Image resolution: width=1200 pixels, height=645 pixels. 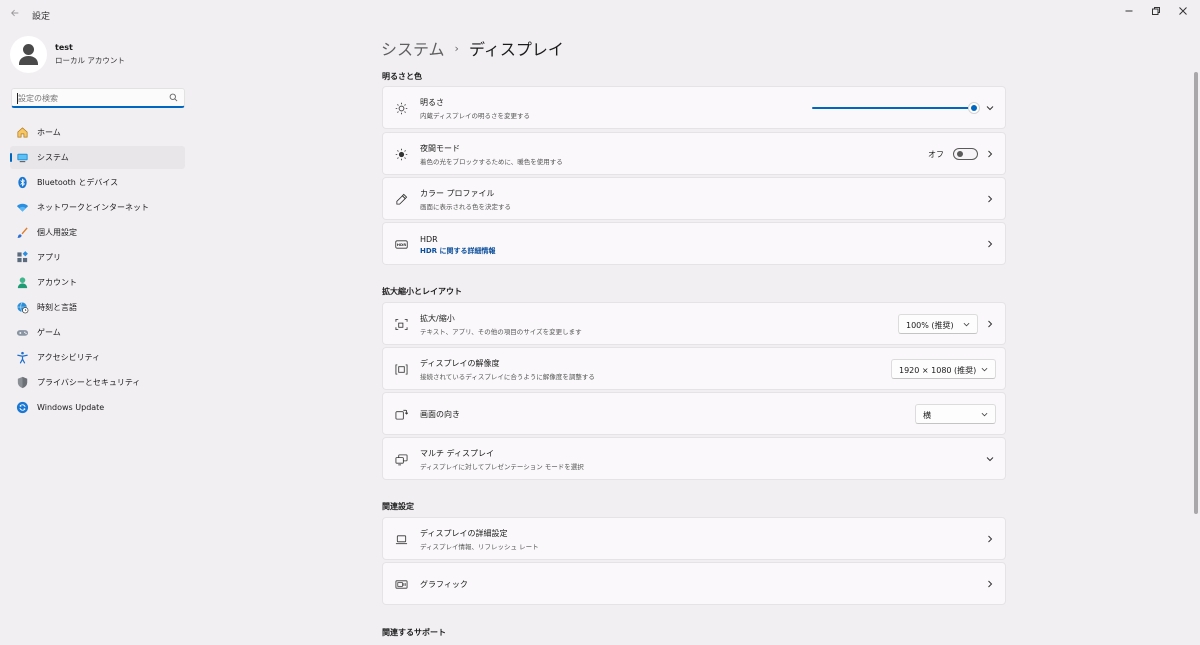 What do you see at coordinates (955, 414) in the screenshot?
I see `orientation-dropdown: 横` at bounding box center [955, 414].